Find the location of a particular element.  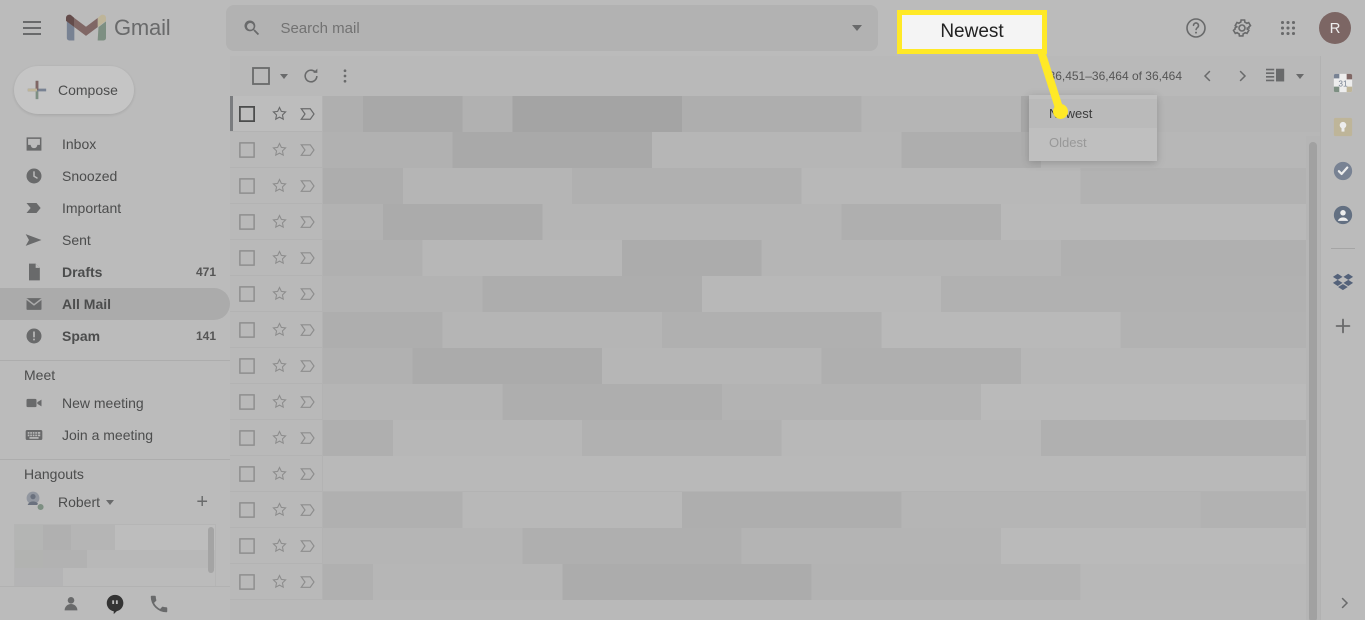

person-icon is located at coordinates (71, 604).